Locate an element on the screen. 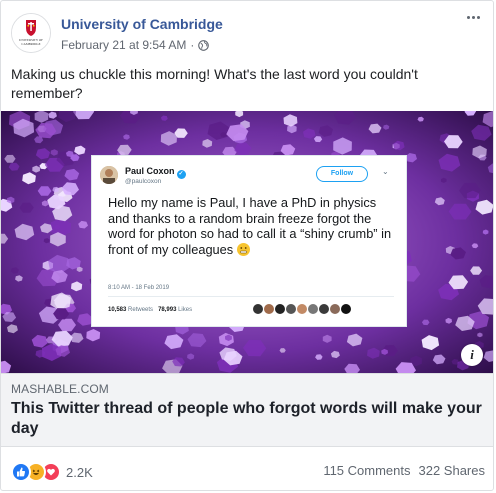 This screenshot has width=496, height=493. reaction-count: 2.2K is located at coordinates (79, 472).